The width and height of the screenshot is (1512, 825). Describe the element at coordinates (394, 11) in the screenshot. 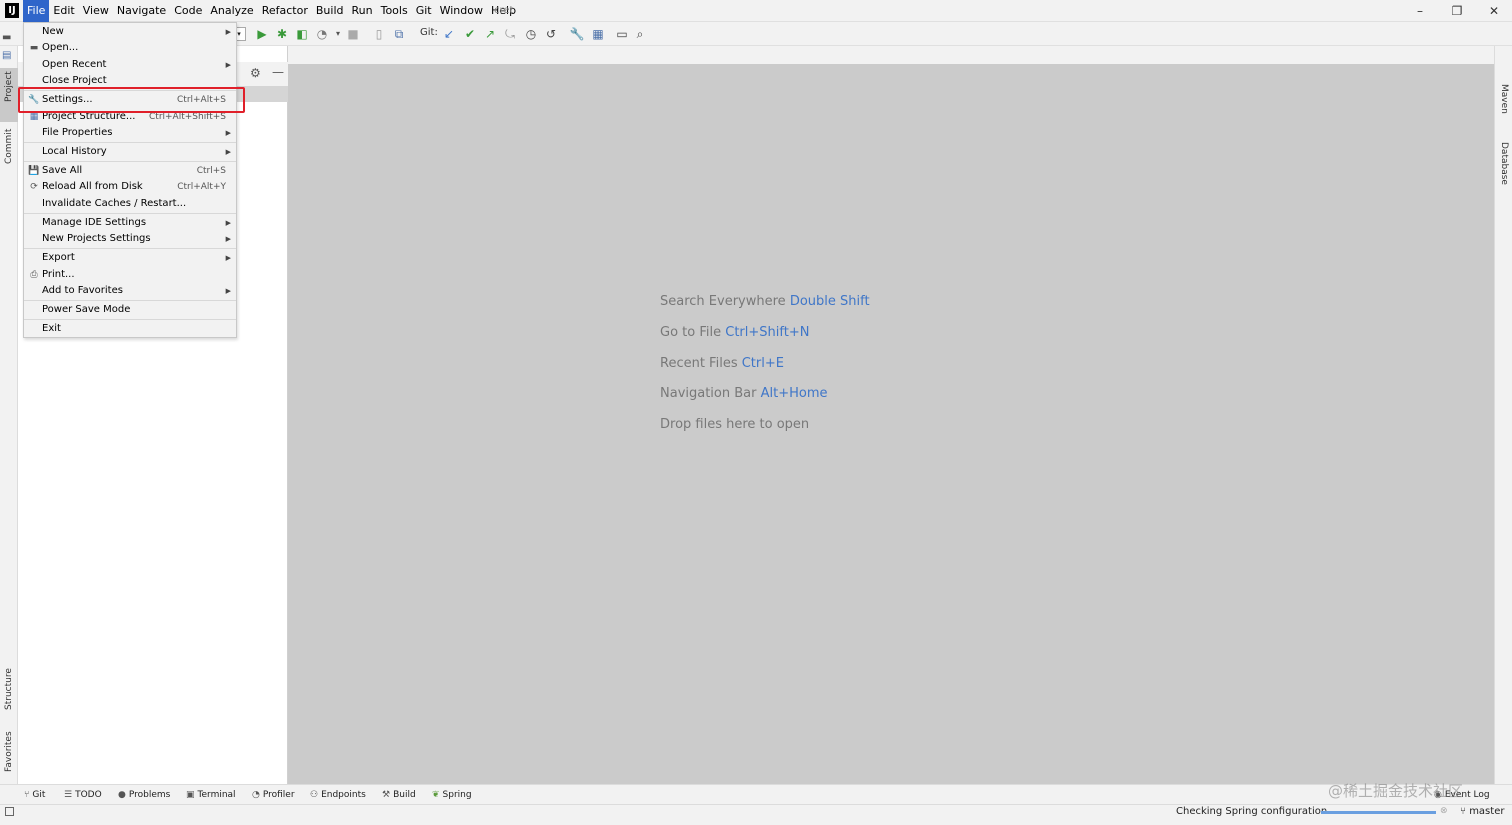

I see `menu-tools: Tools` at that location.